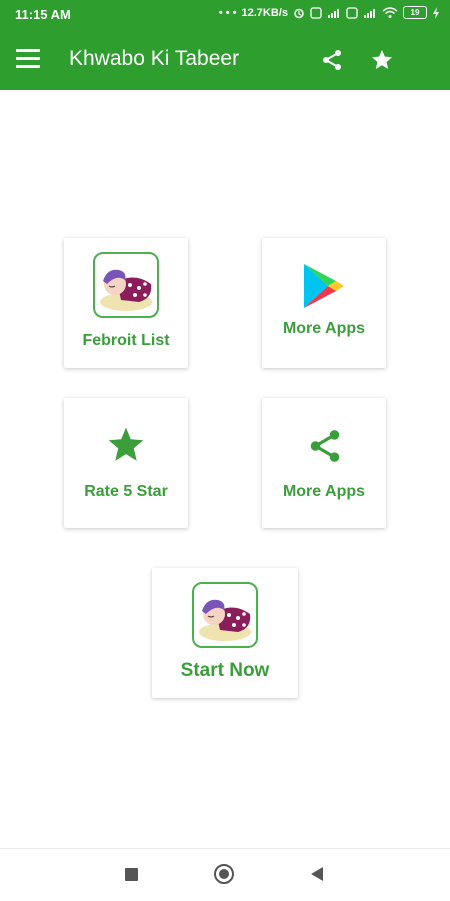 The image size is (450, 901). I want to click on battery-icon: 19, so click(415, 12).